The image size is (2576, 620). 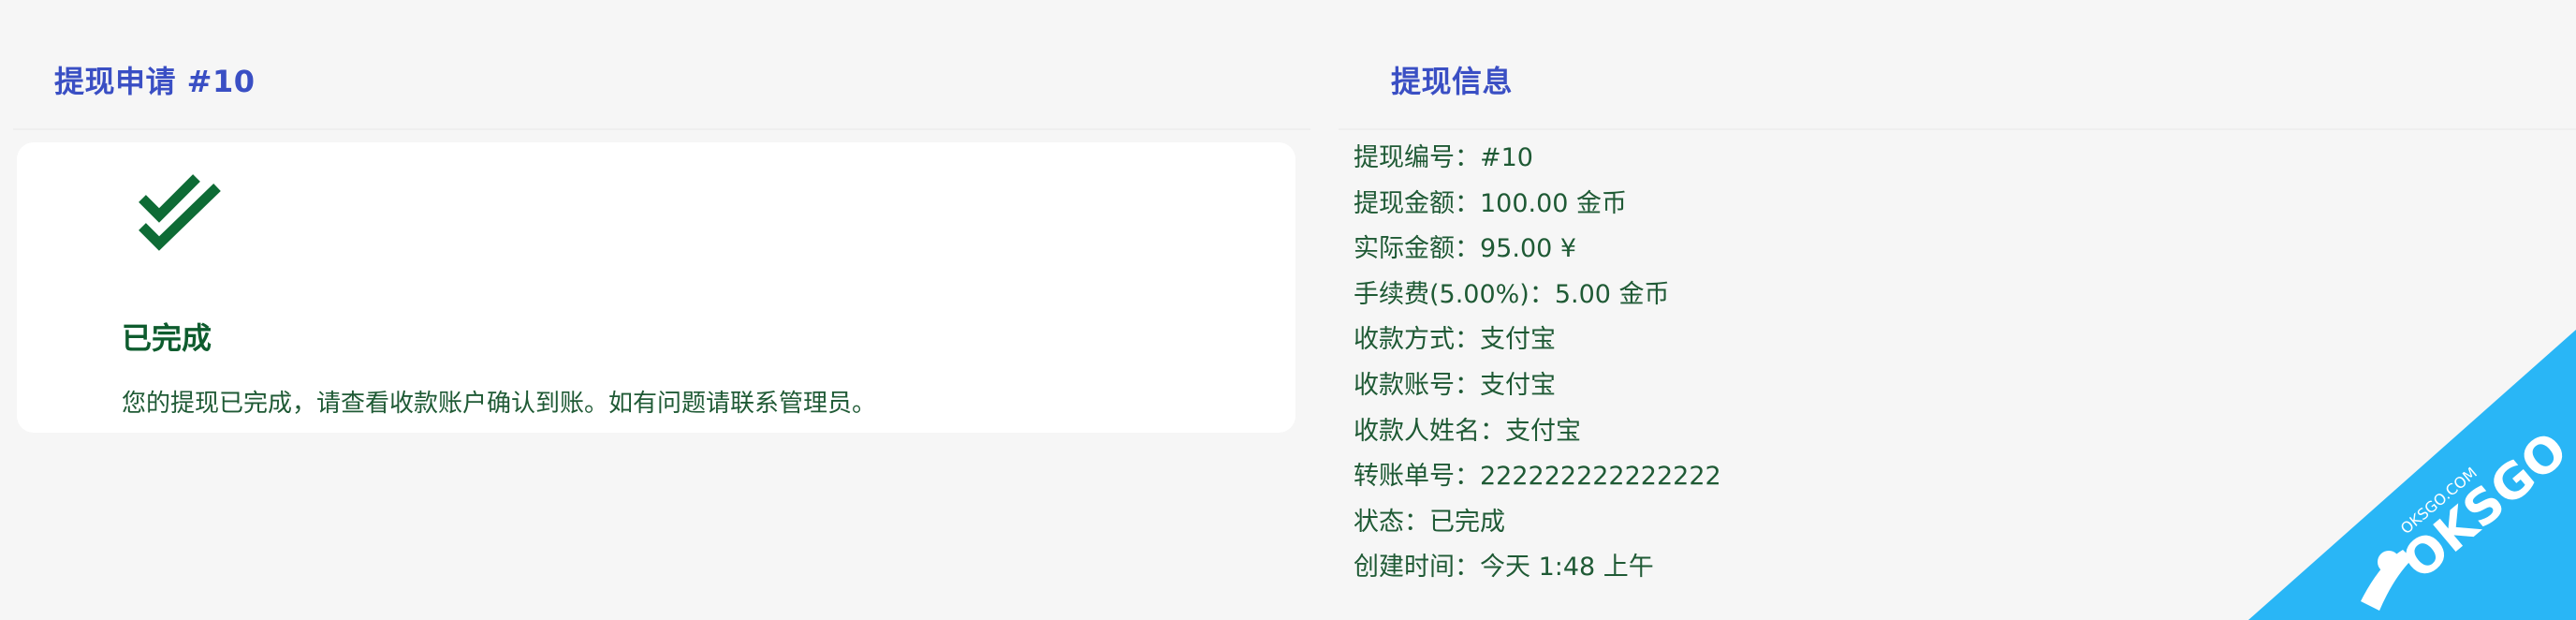 What do you see at coordinates (499, 404) in the screenshot?
I see `status-description: 您的提现已完成，请查看收款账户确认到账。如有问题请联系管理员。` at bounding box center [499, 404].